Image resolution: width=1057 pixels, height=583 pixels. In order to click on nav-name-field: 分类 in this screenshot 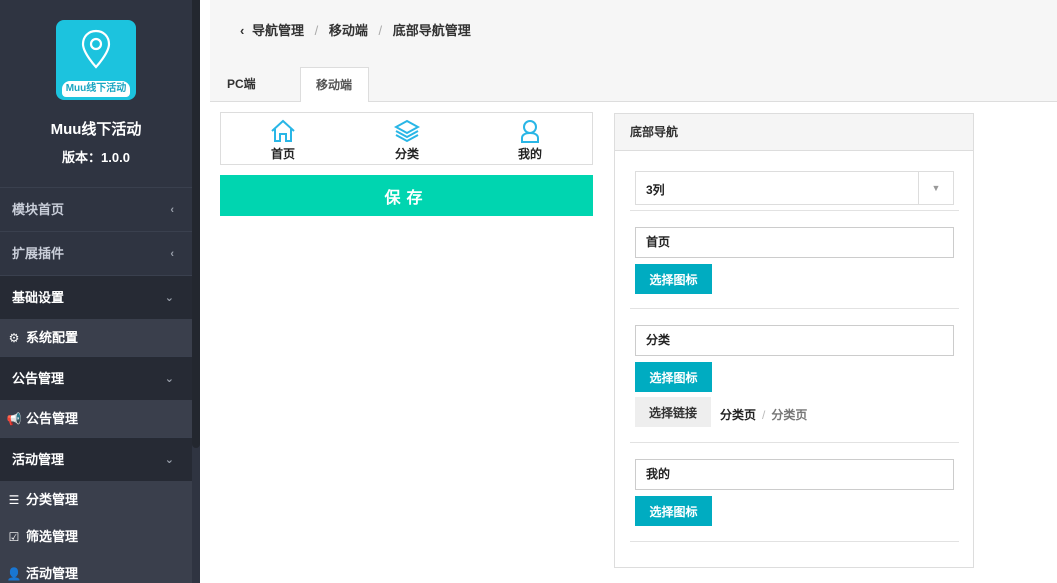, I will do `click(794, 340)`.